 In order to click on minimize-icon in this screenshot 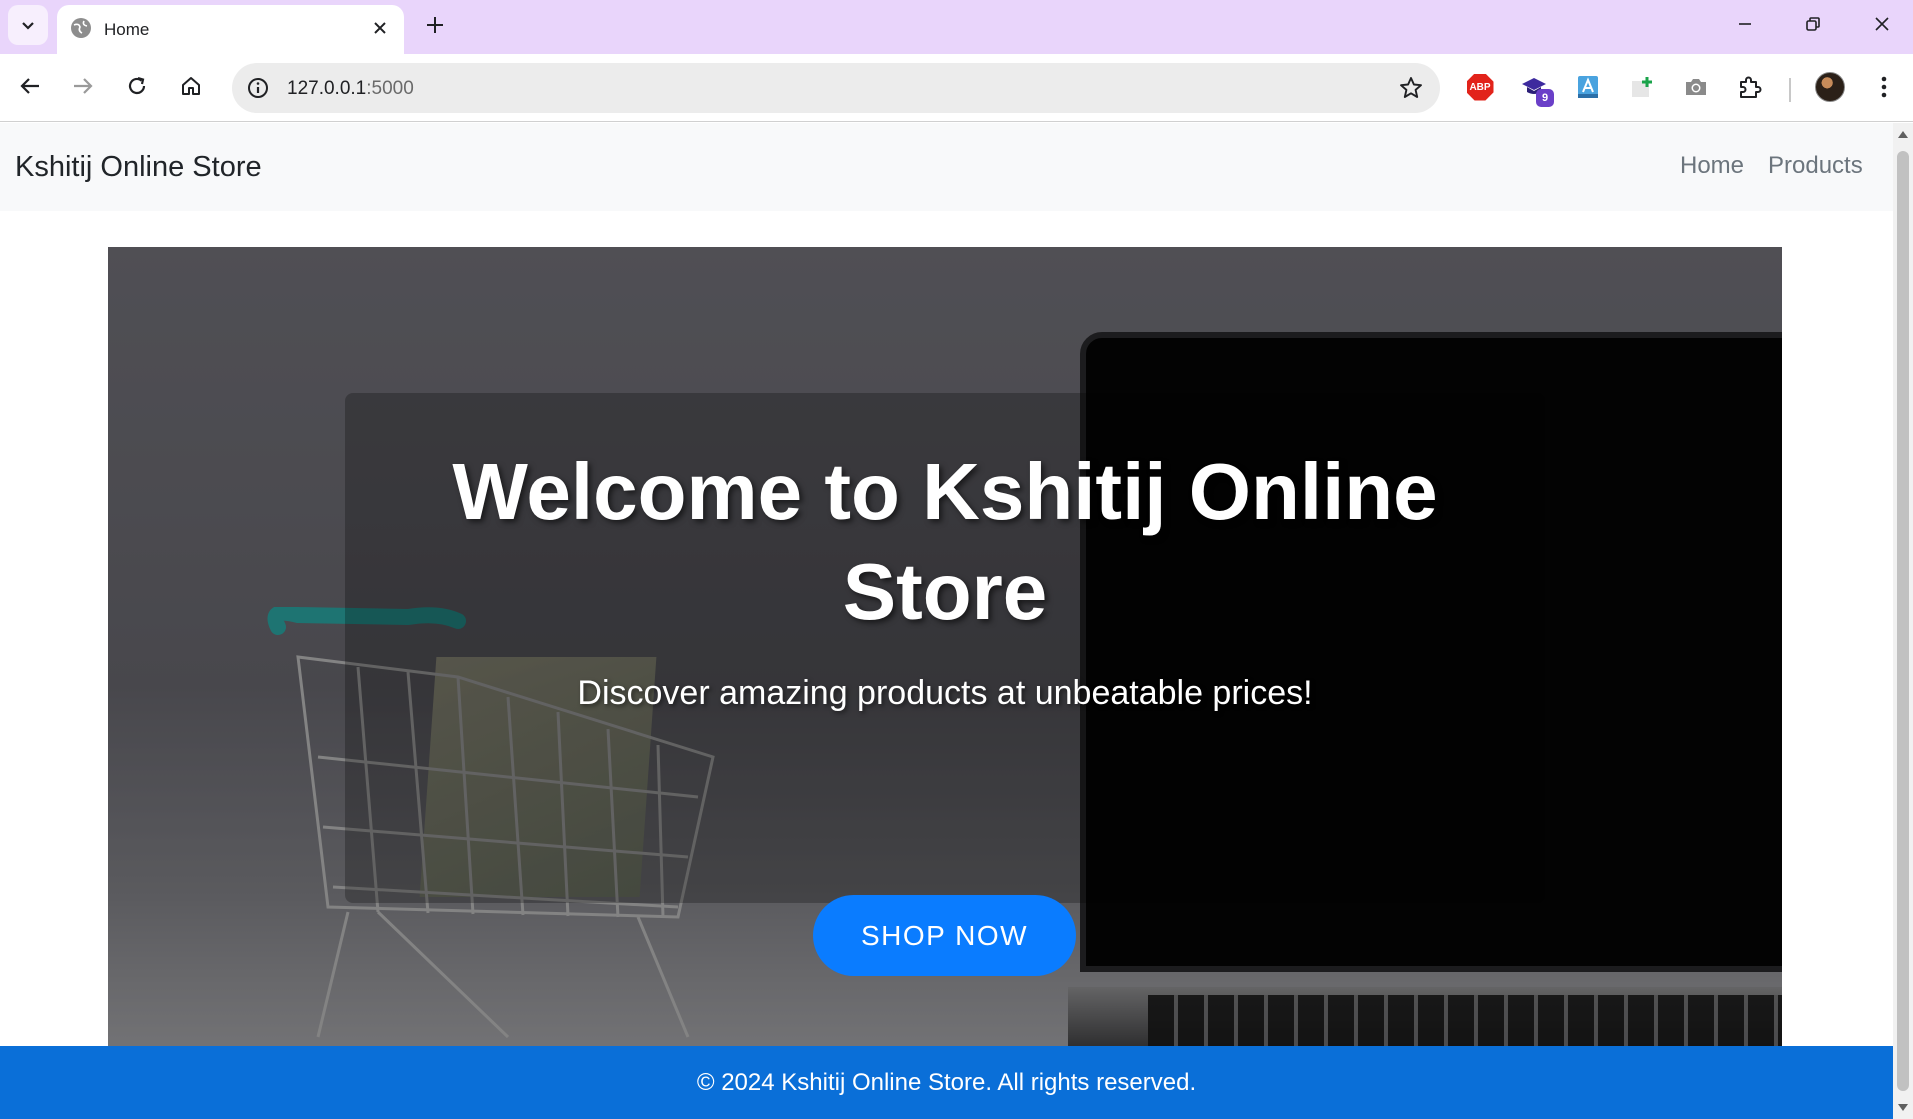, I will do `click(1745, 24)`.